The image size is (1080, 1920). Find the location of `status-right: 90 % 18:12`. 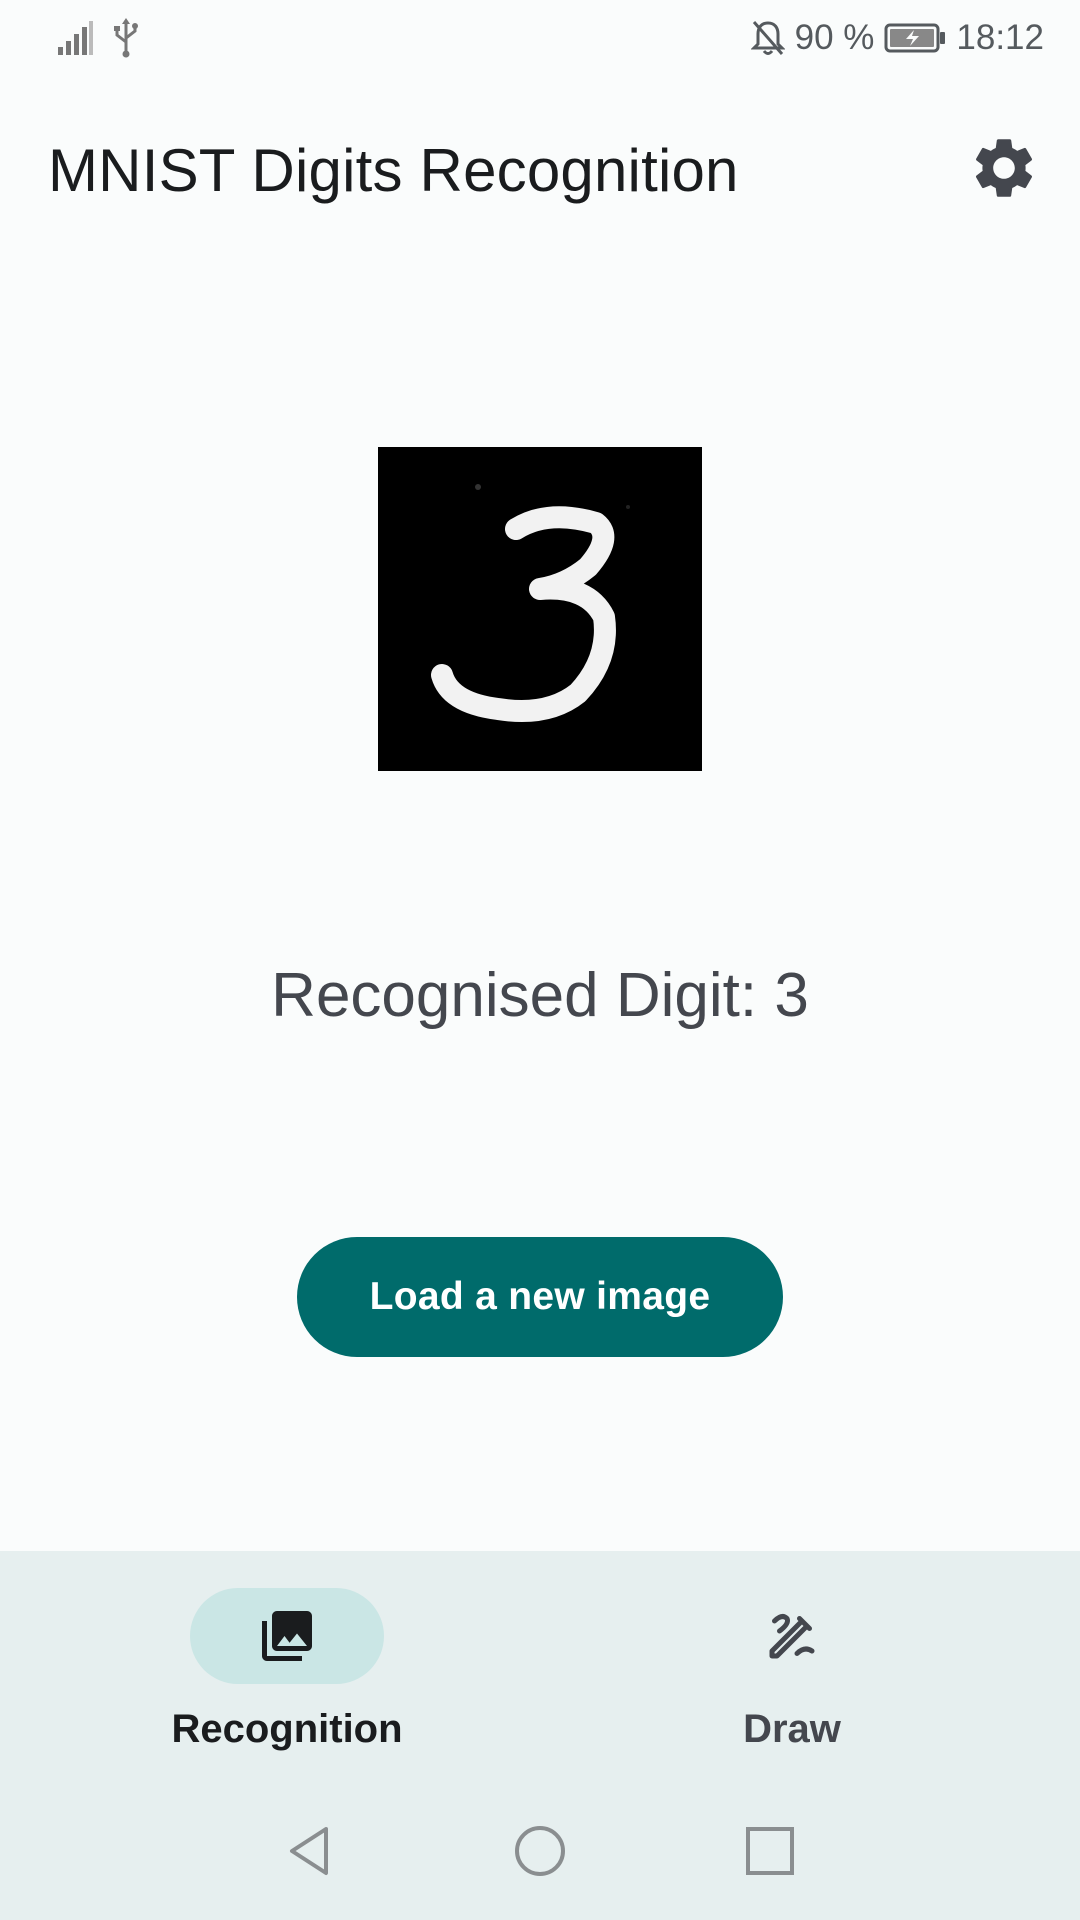

status-right: 90 % 18:12 is located at coordinates (897, 38).